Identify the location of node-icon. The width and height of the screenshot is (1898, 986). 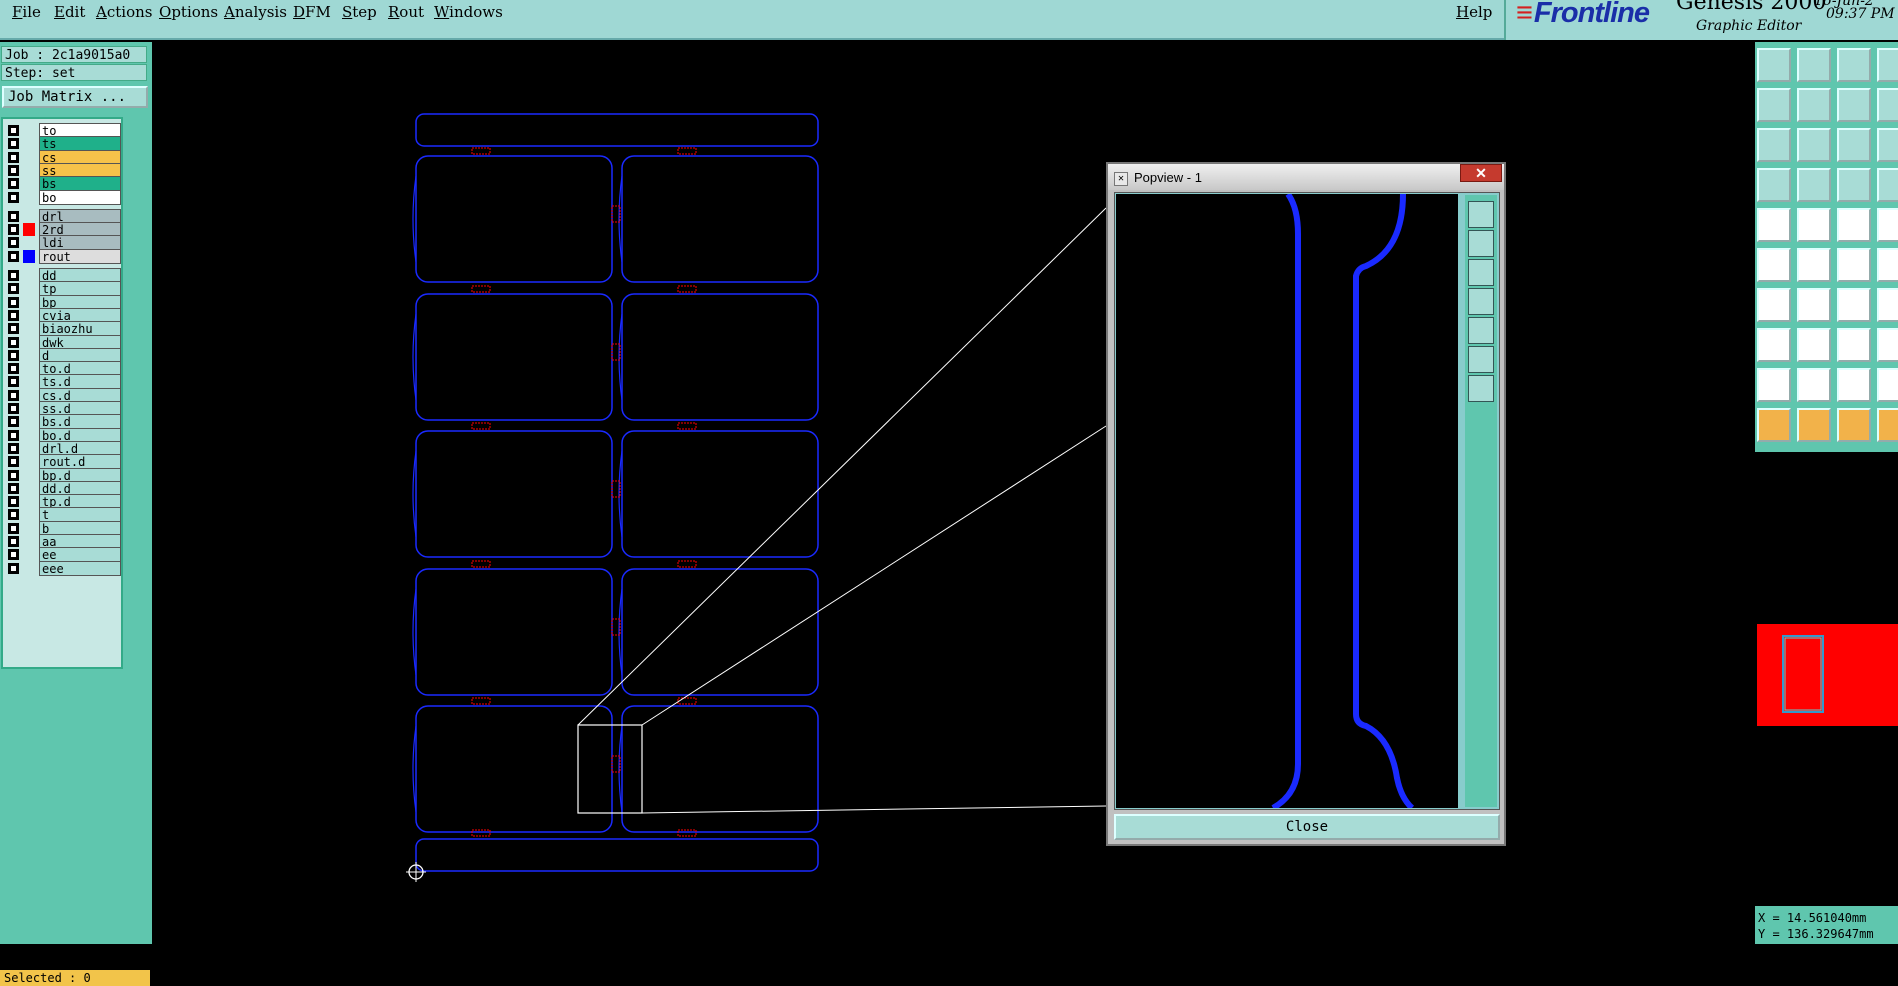
(1774, 265).